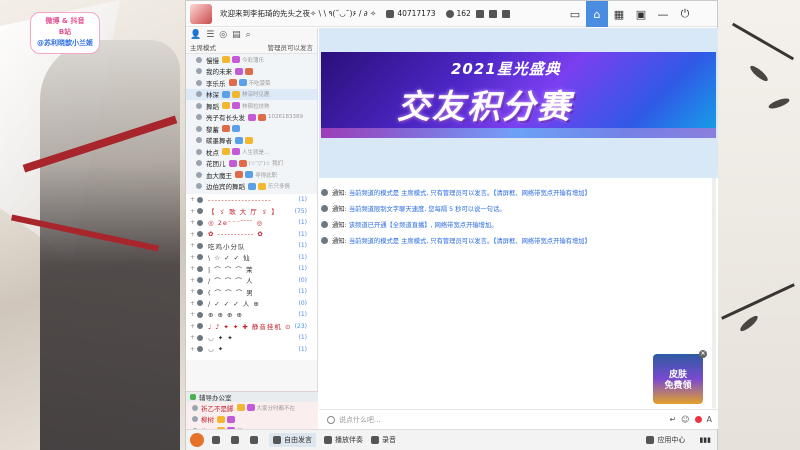  Describe the element at coordinates (343, 440) in the screenshot. I see `music-button: 播放伴奏` at that location.